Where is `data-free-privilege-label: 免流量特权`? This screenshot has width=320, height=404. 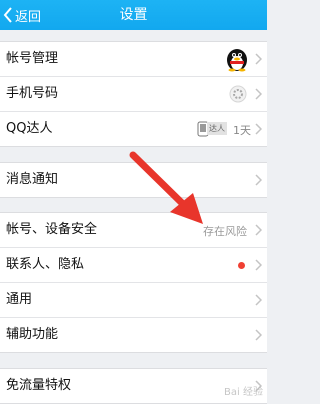
data-free-privilege-label: 免流量特权 is located at coordinates (39, 385).